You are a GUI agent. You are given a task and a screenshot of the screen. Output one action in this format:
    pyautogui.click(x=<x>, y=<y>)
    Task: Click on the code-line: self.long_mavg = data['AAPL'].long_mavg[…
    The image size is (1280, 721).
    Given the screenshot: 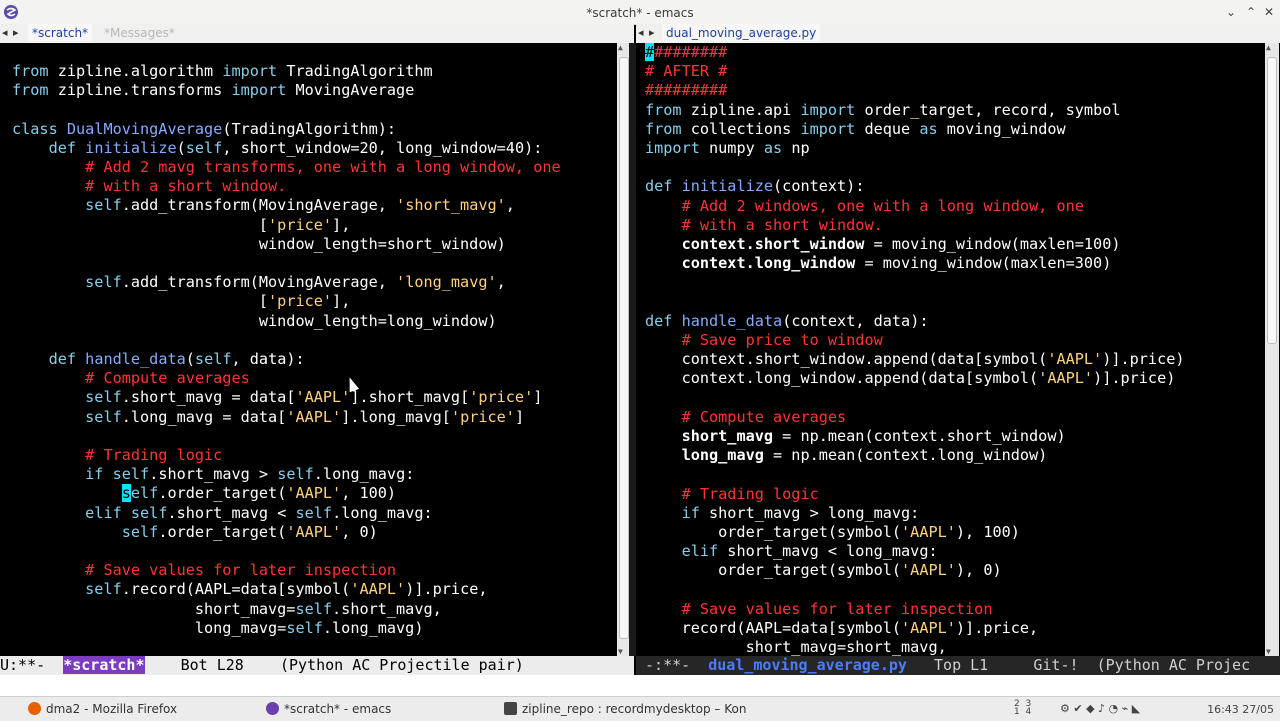 What is the action you would take?
    pyautogui.click(x=286, y=417)
    